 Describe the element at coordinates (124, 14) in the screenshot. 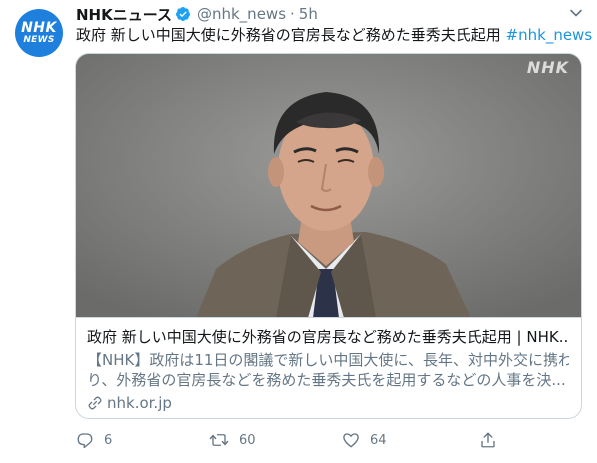

I see `author-name: NHKニュース` at that location.